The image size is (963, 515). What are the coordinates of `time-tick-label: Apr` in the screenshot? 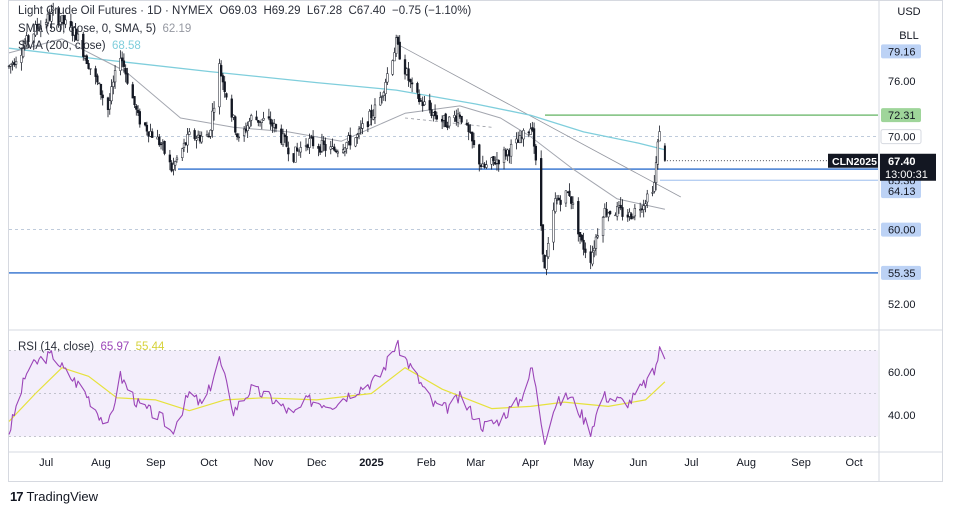 It's located at (530, 463).